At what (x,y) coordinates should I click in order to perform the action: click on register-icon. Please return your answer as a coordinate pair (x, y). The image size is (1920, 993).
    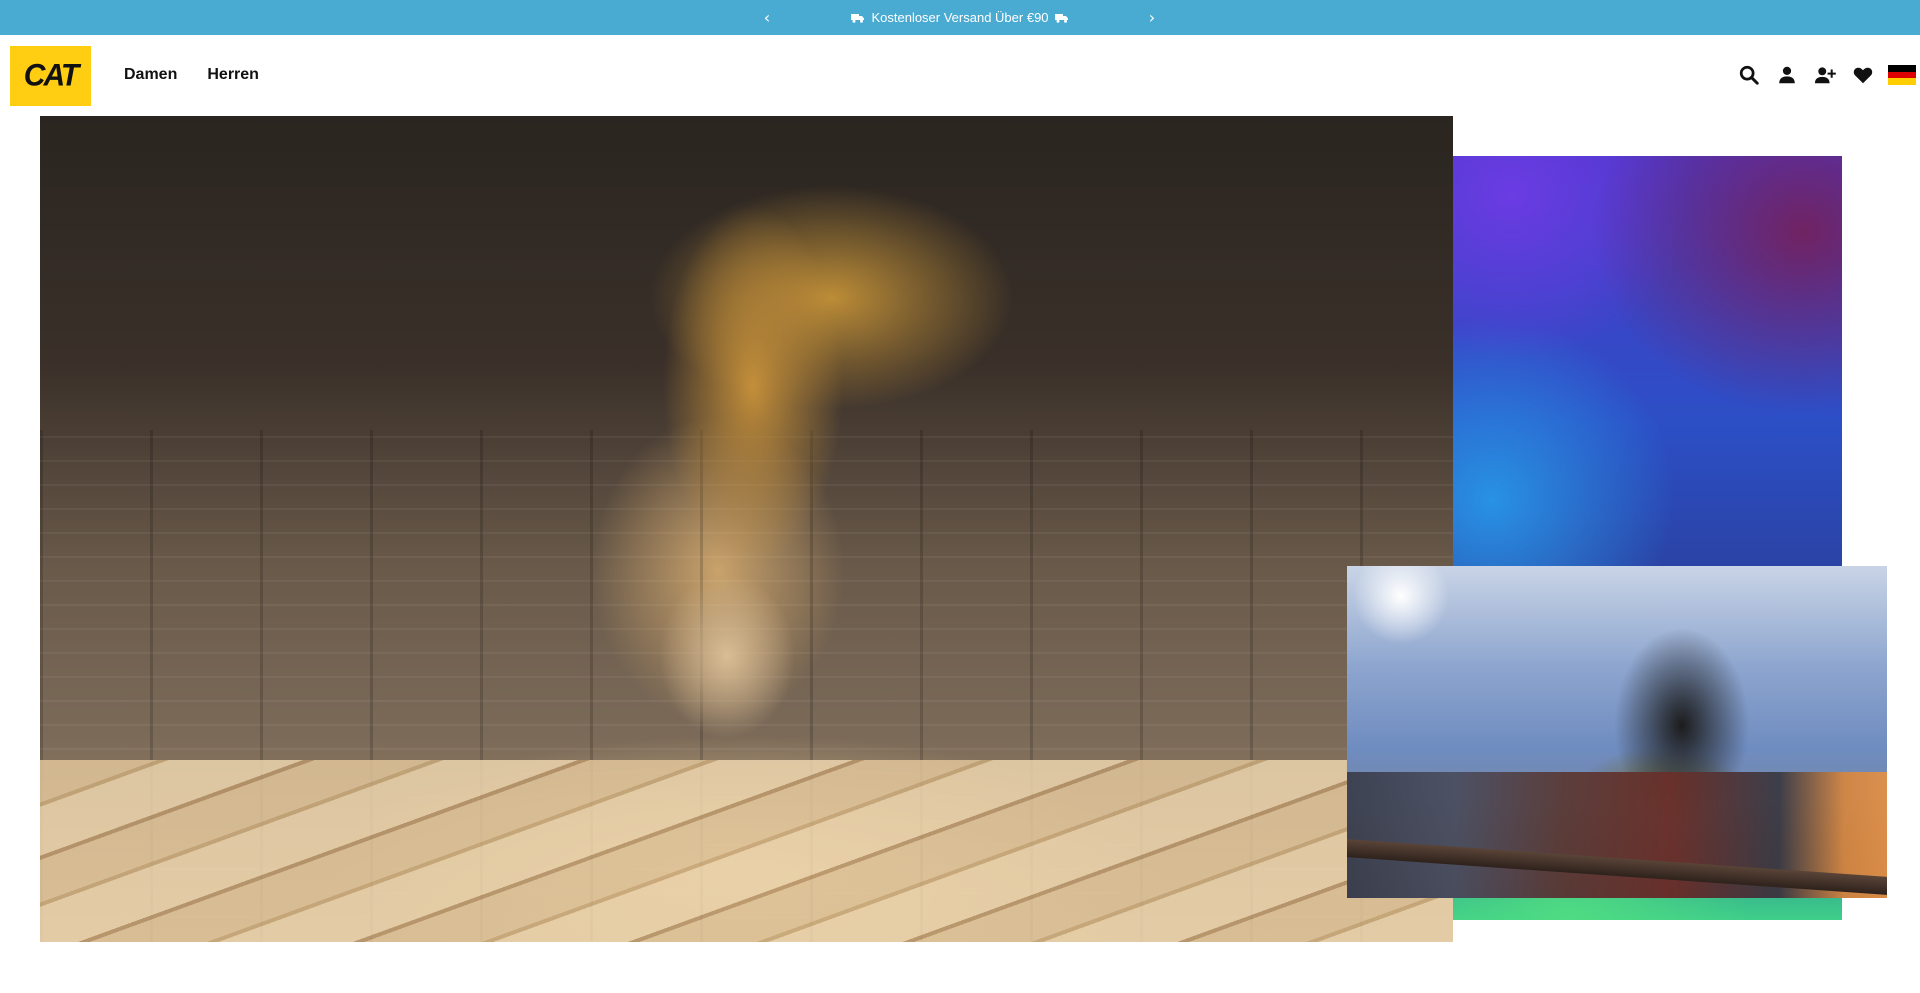
    Looking at the image, I should click on (1825, 75).